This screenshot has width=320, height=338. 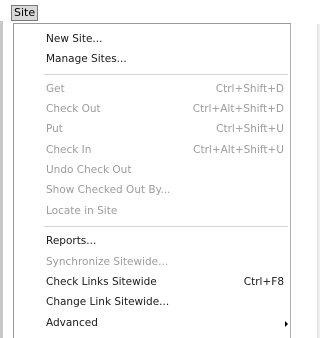 What do you see at coordinates (101, 282) in the screenshot?
I see `menu-item-label: Check Links Sitewide` at bounding box center [101, 282].